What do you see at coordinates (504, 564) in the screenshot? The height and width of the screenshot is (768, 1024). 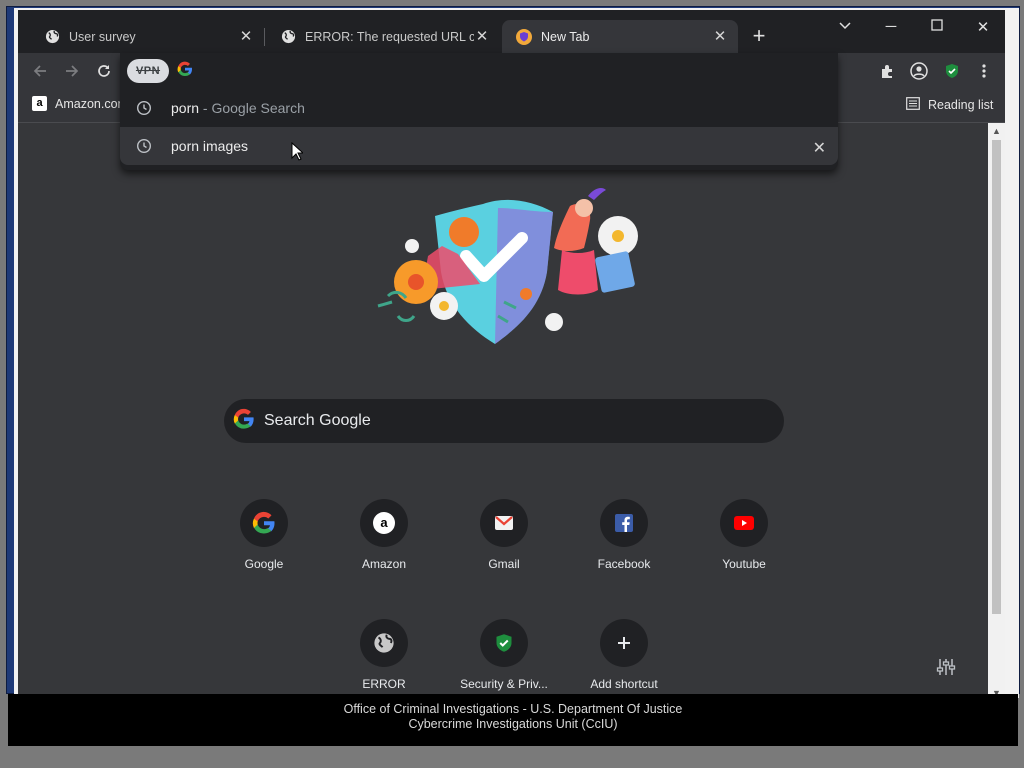 I see `shortcut-label: Gmail` at bounding box center [504, 564].